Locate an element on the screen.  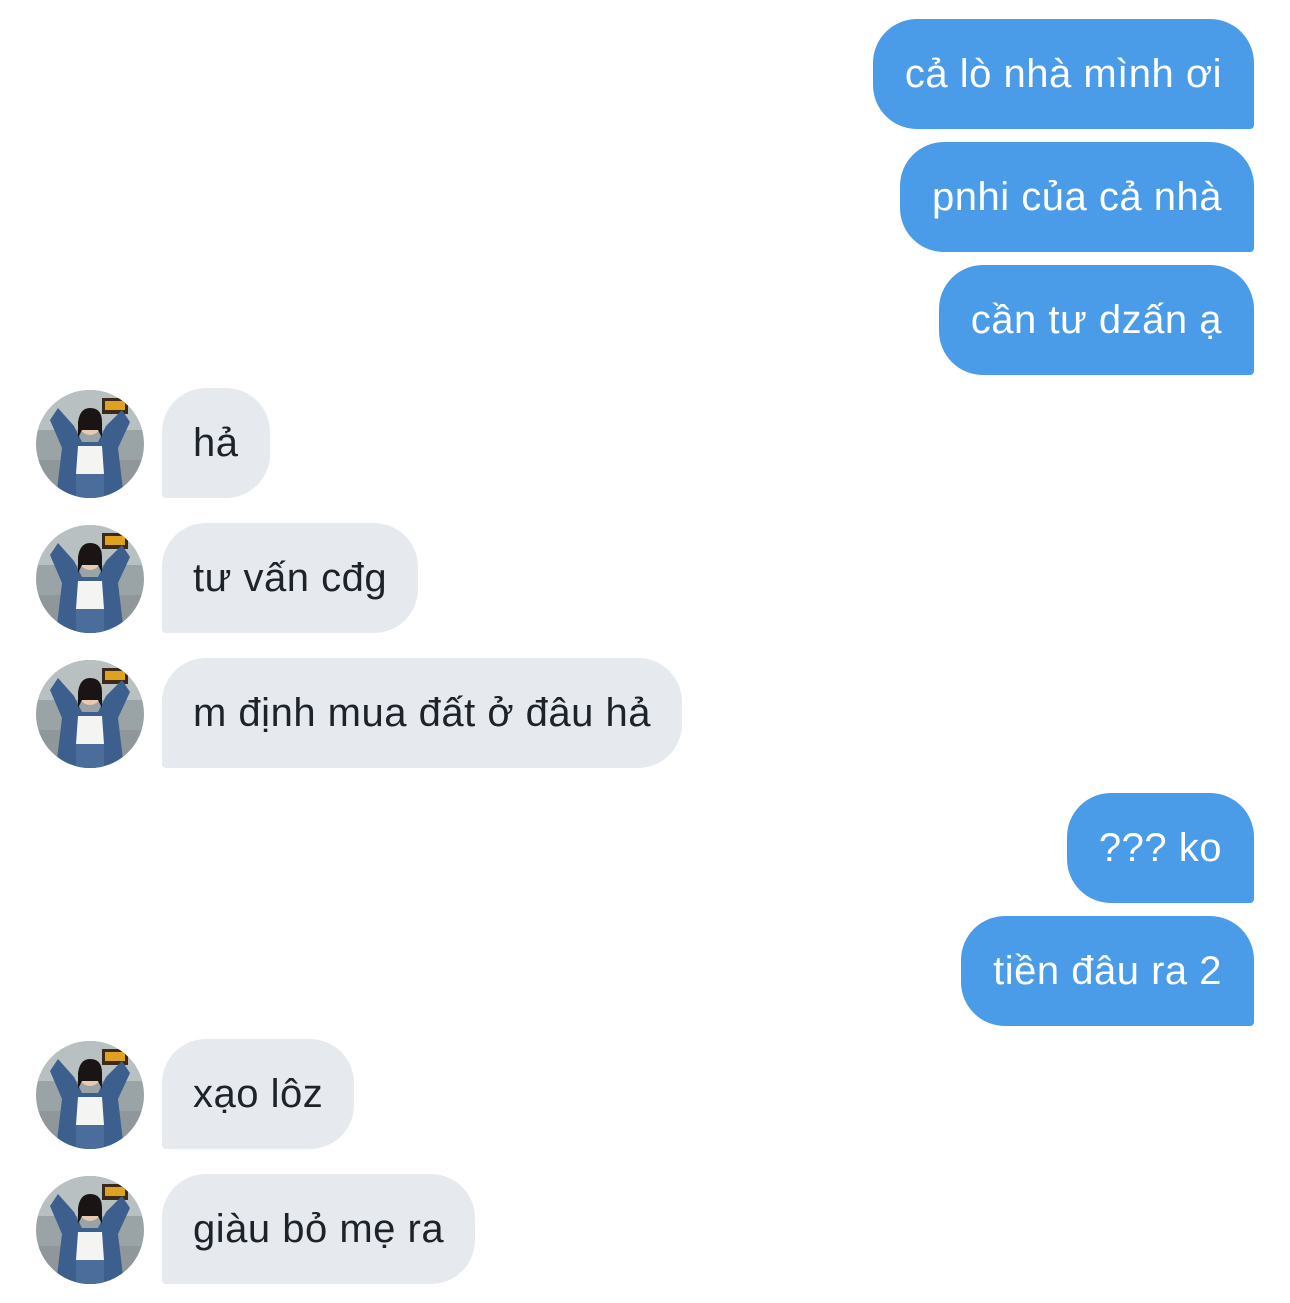
message-text: tư vấn cđg is located at coordinates (290, 578).